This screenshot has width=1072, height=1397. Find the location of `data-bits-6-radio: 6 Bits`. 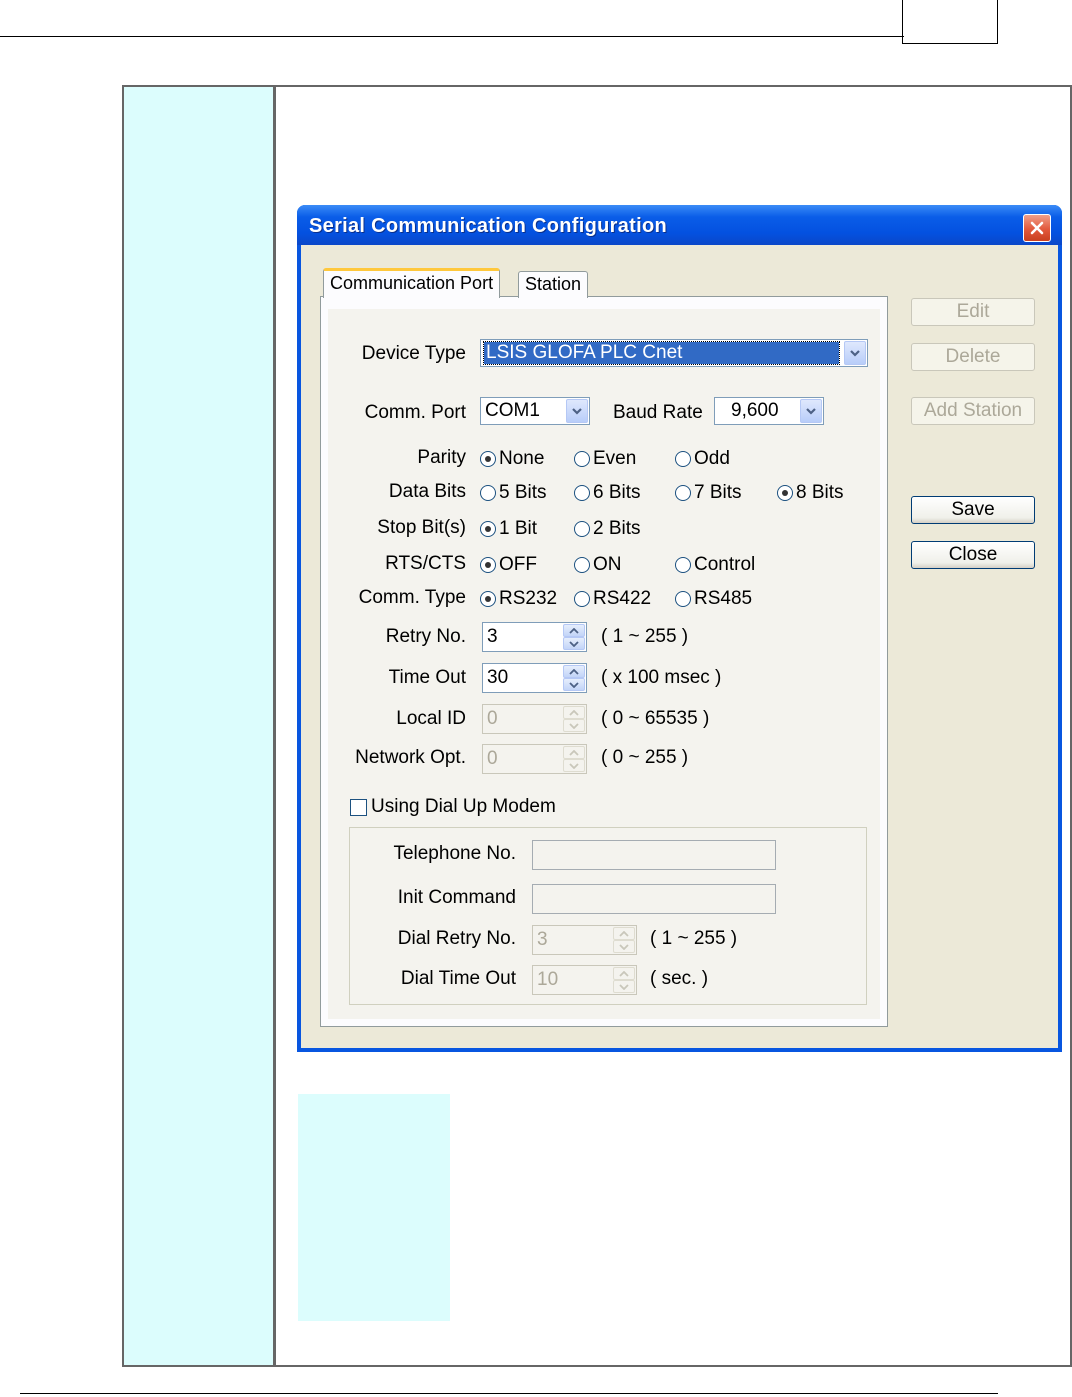

data-bits-6-radio: 6 Bits is located at coordinates (607, 493).